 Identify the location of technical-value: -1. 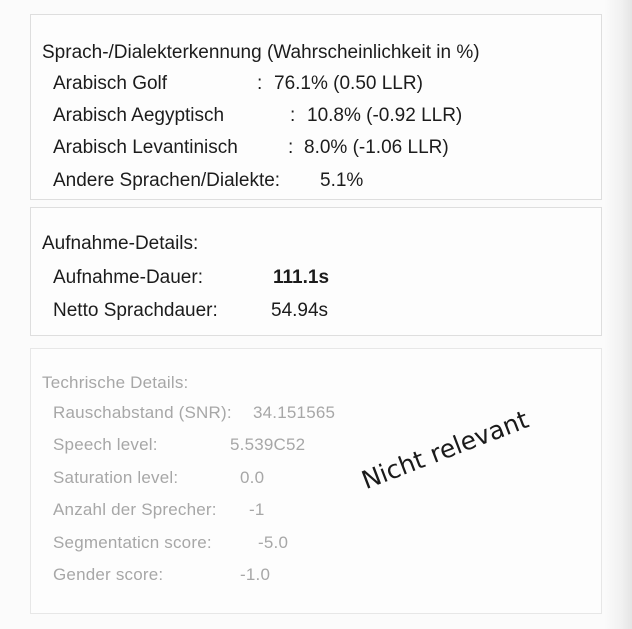
(257, 509).